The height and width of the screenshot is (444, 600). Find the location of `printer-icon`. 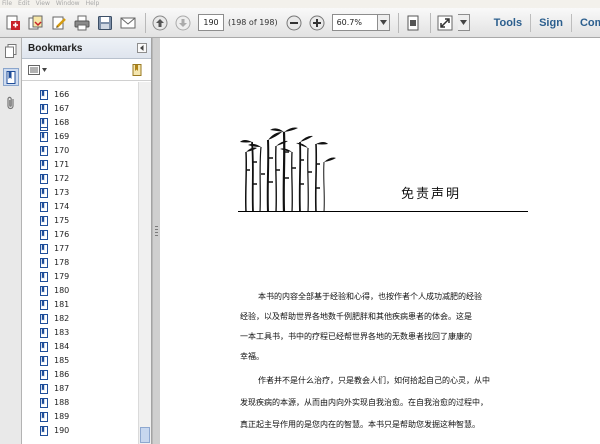

printer-icon is located at coordinates (82, 22).